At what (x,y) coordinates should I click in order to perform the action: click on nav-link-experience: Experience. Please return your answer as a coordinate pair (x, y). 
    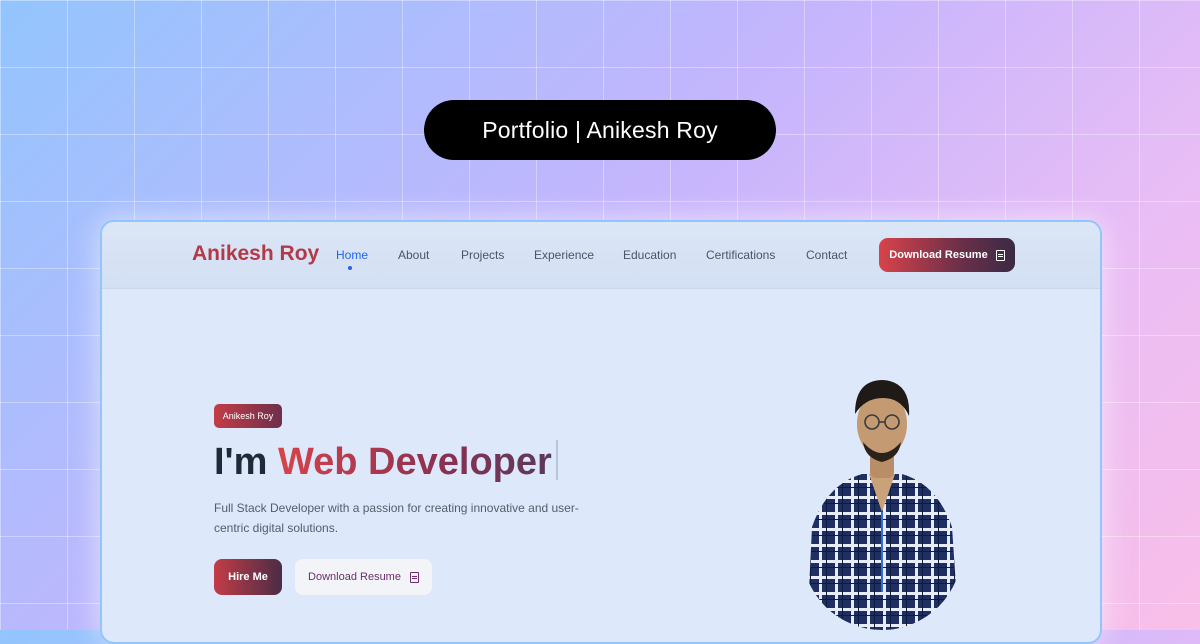
    Looking at the image, I should click on (564, 255).